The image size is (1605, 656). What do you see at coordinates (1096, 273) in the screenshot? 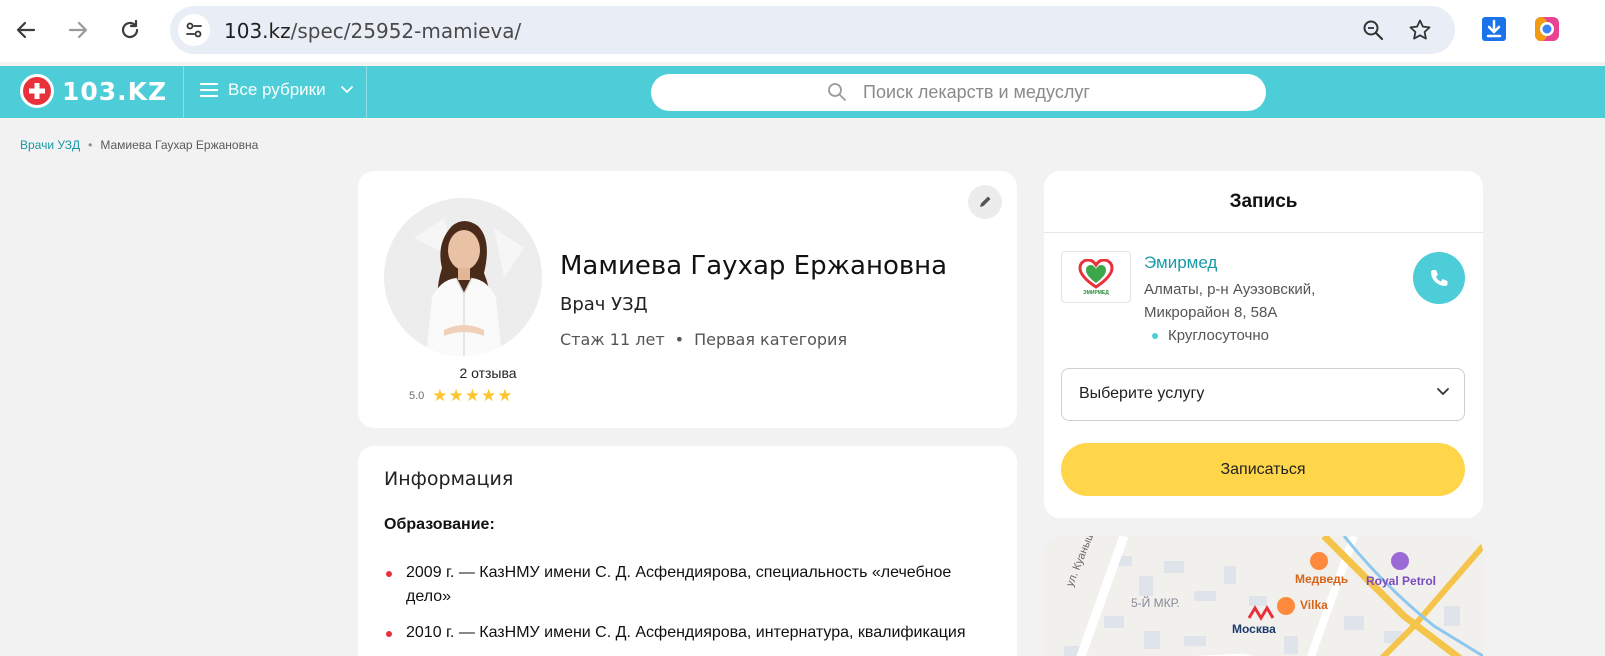
I see `heart-logo-icon` at bounding box center [1096, 273].